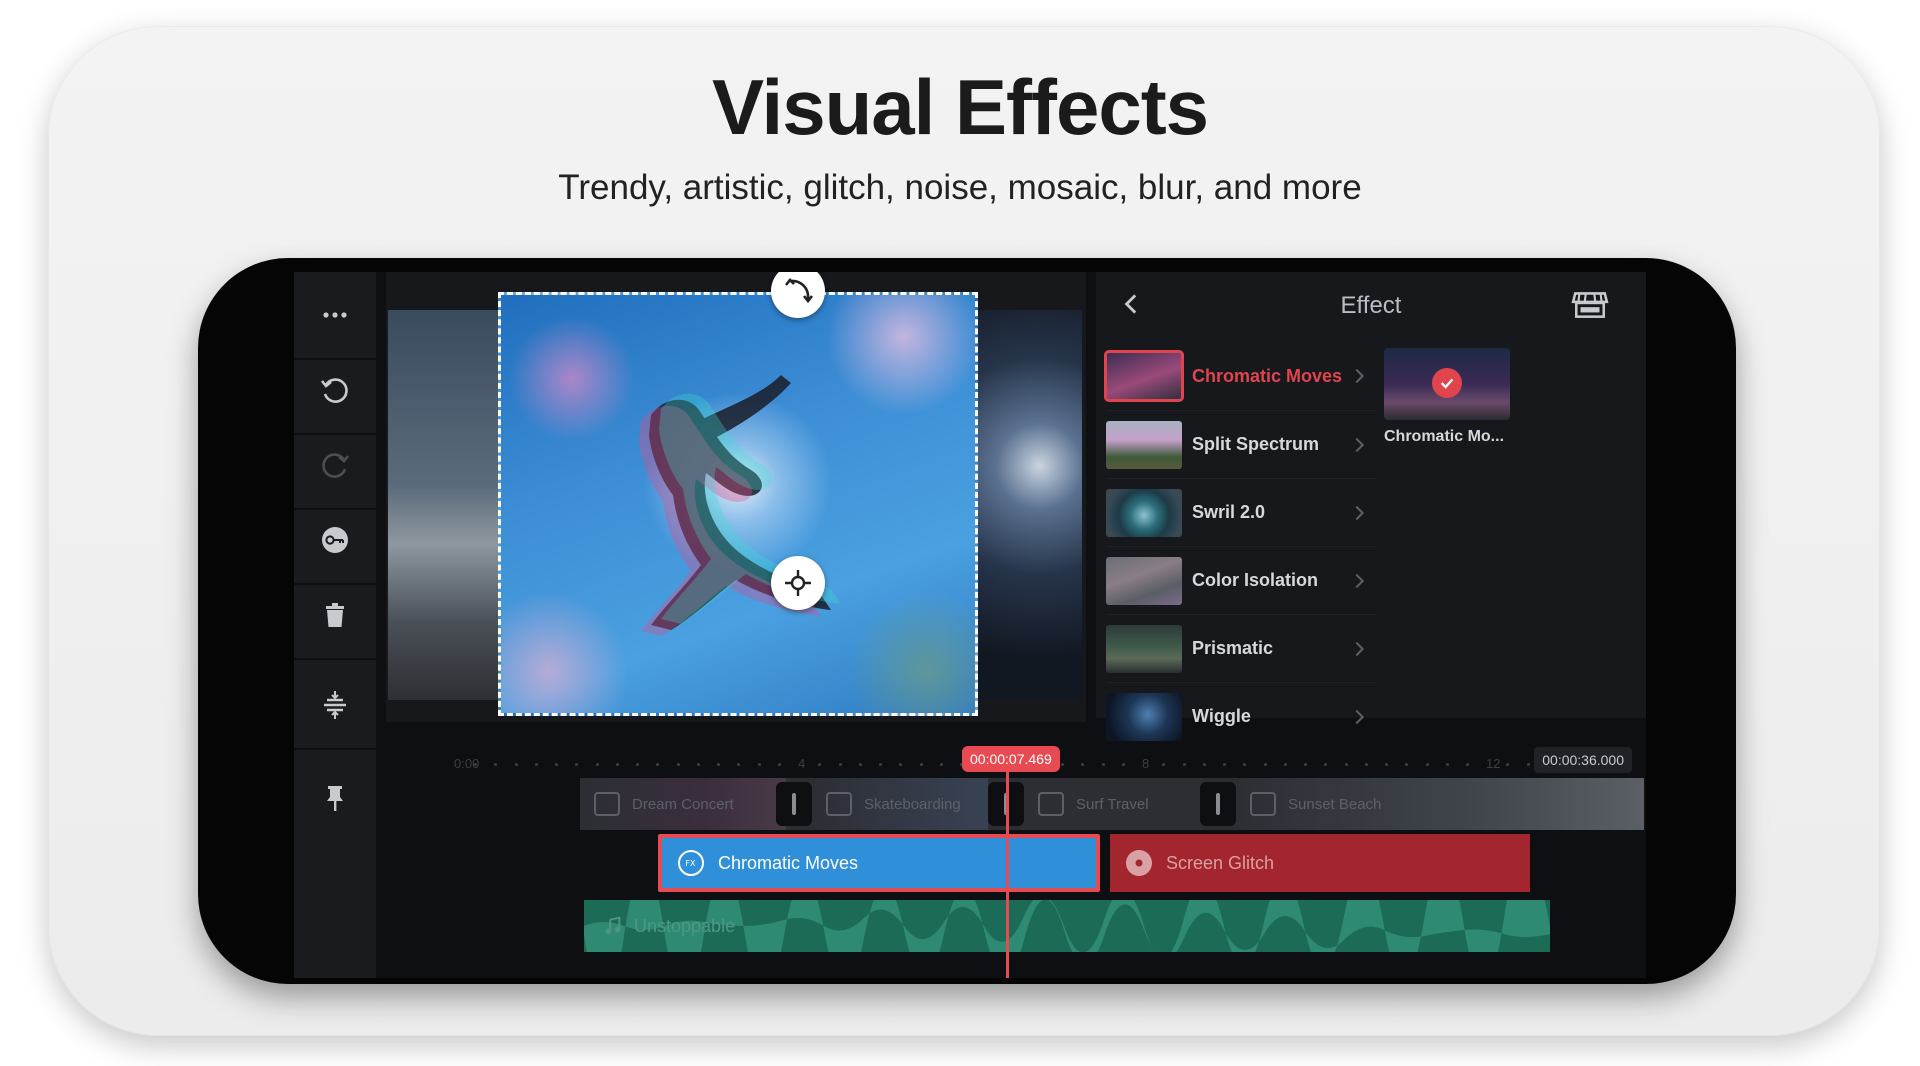  Describe the element at coordinates (685, 925) in the screenshot. I see `audio-clip-label: Unstoppable` at that location.